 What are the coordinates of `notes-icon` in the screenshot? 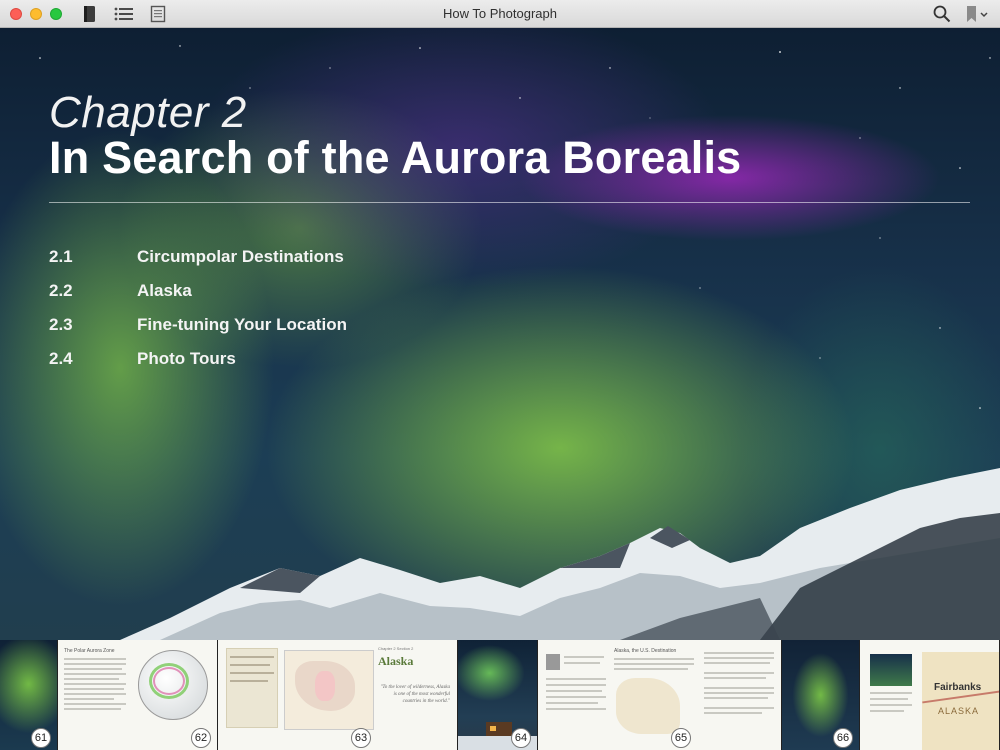 It's located at (158, 14).